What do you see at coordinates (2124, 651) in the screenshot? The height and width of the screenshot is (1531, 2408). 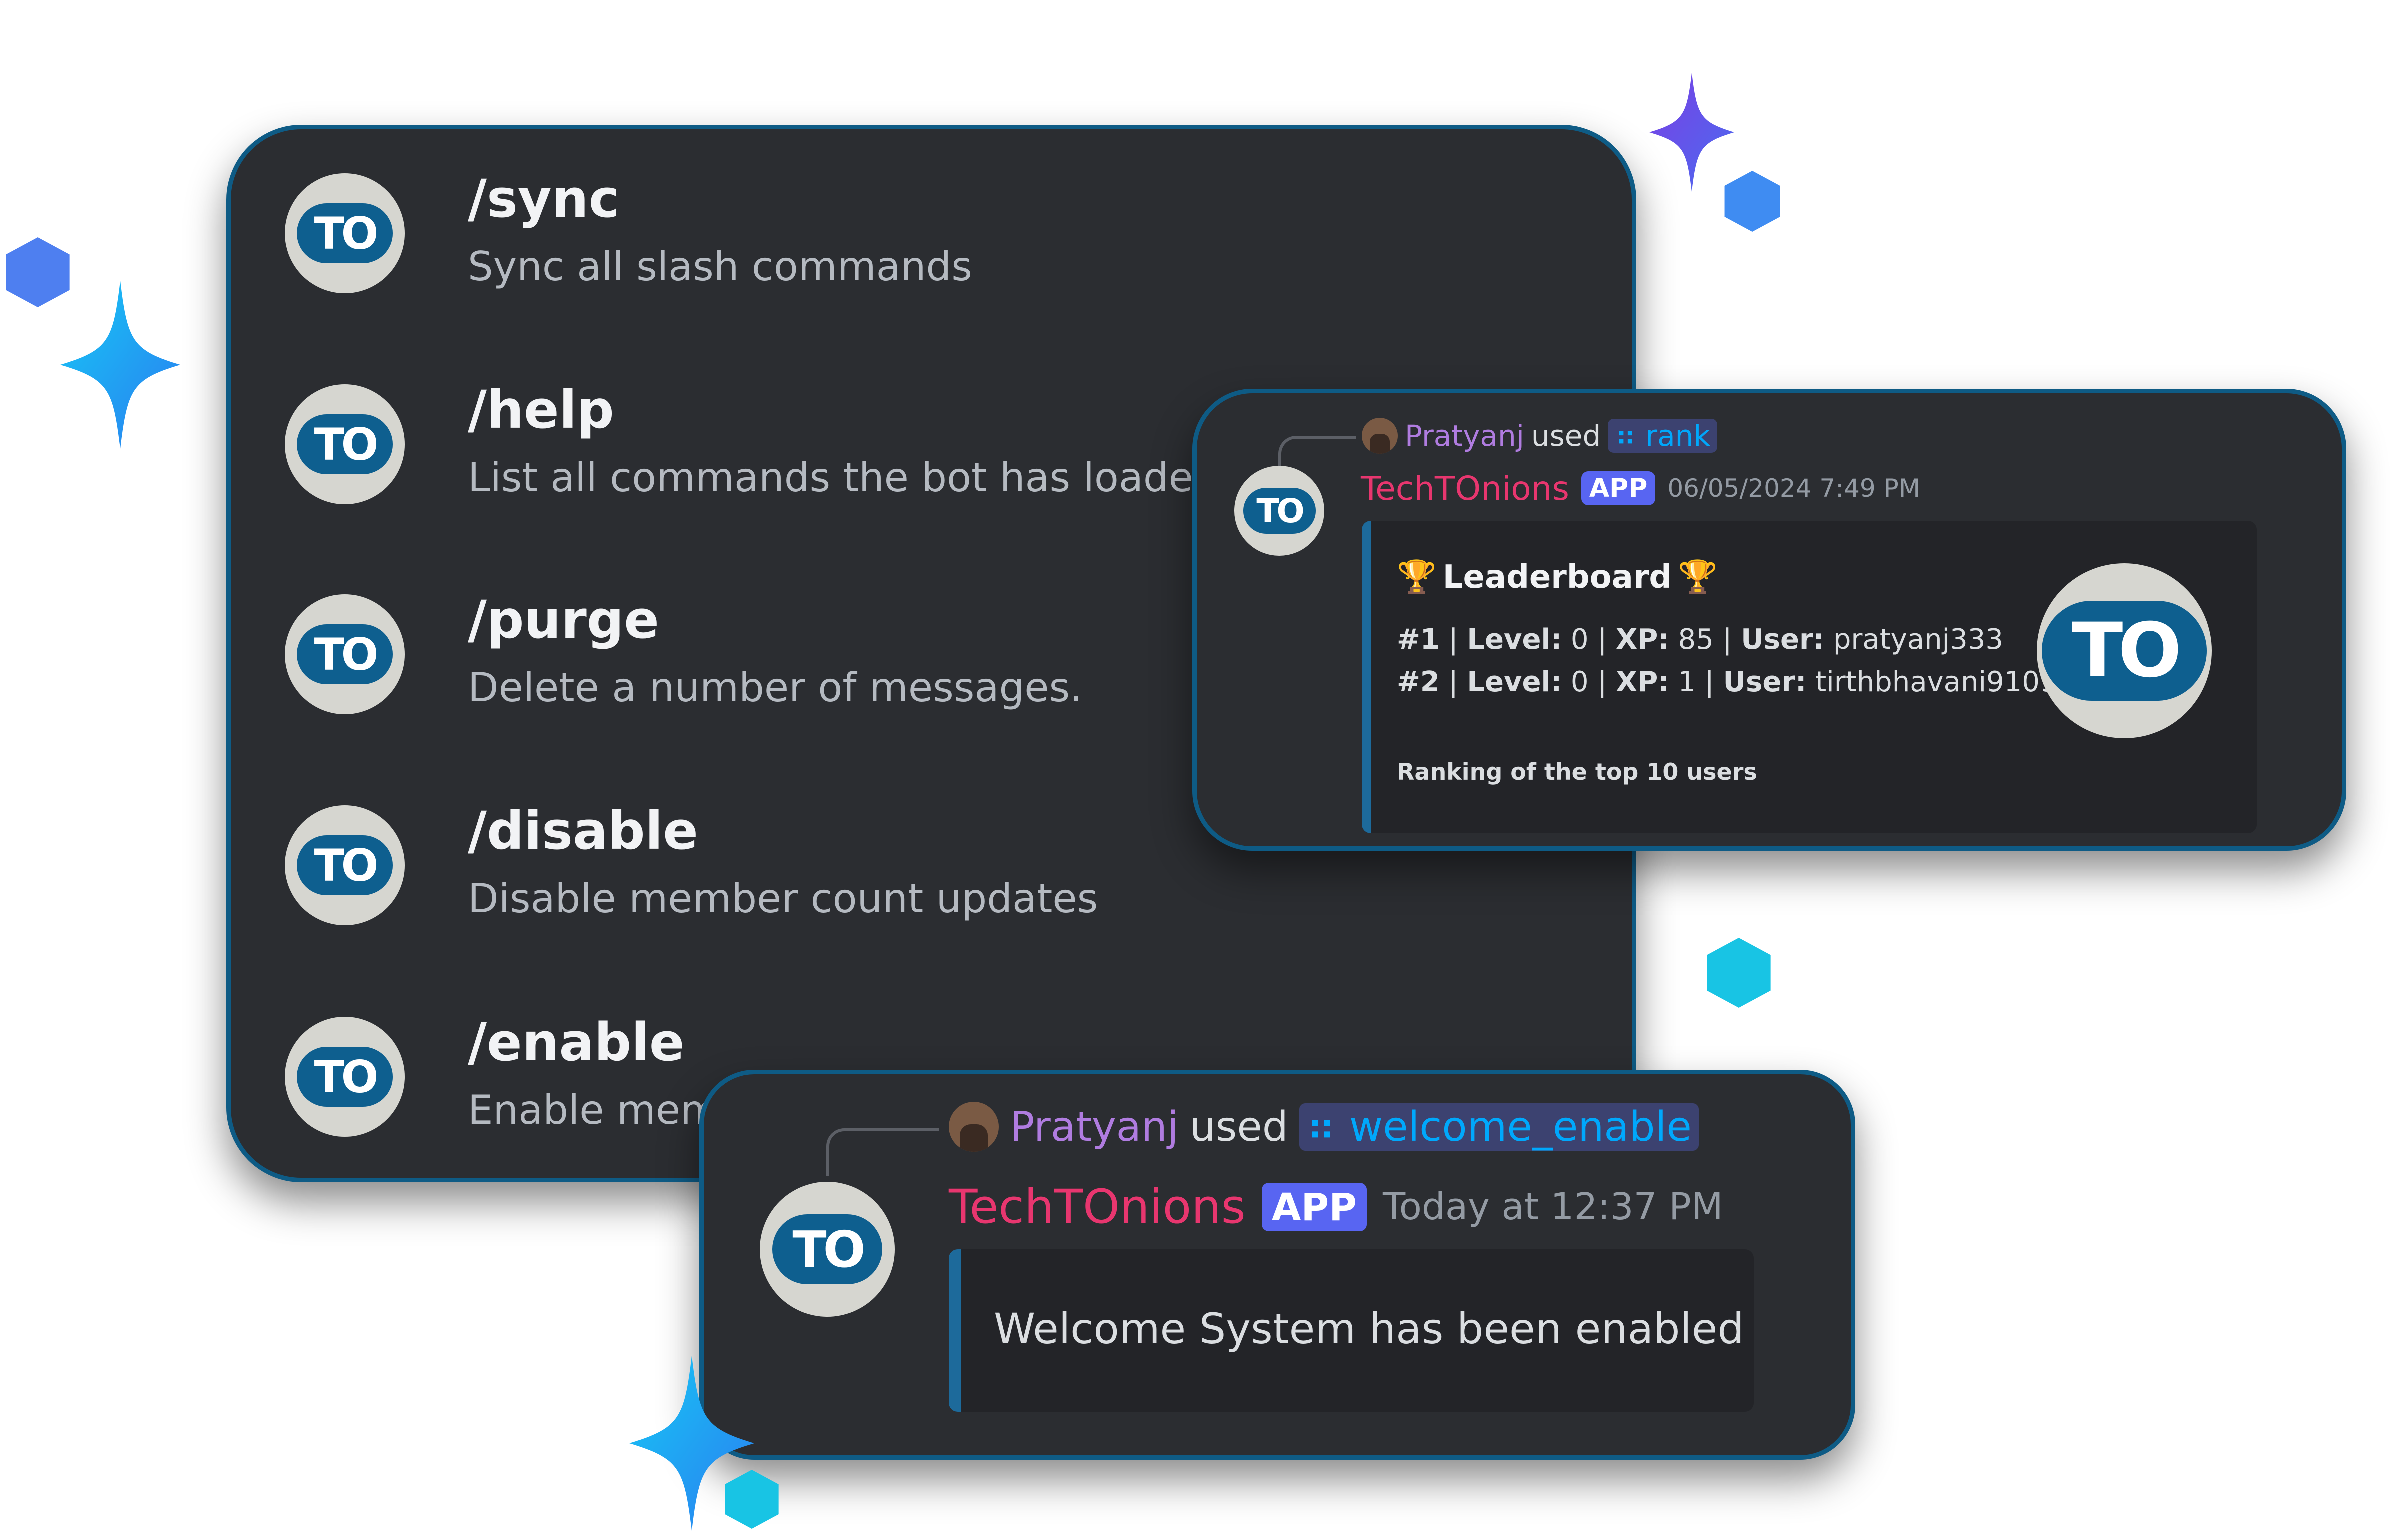 I see `embed-thumbnail: TO` at bounding box center [2124, 651].